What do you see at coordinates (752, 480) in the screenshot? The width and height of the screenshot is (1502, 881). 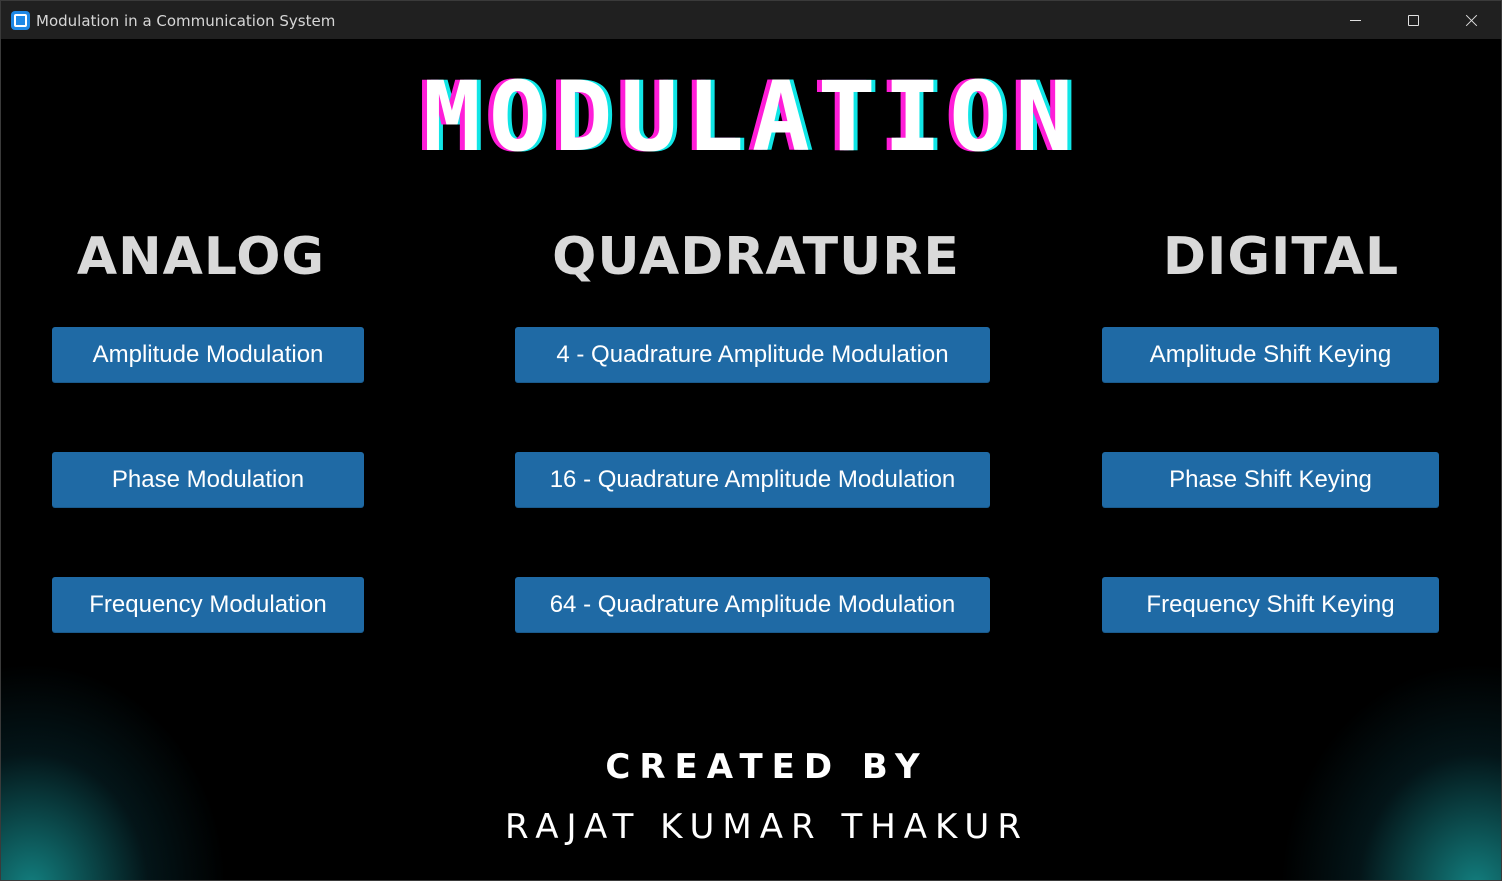 I see `qam-16-button: 16 - Quadrature Amplitude Modulation` at bounding box center [752, 480].